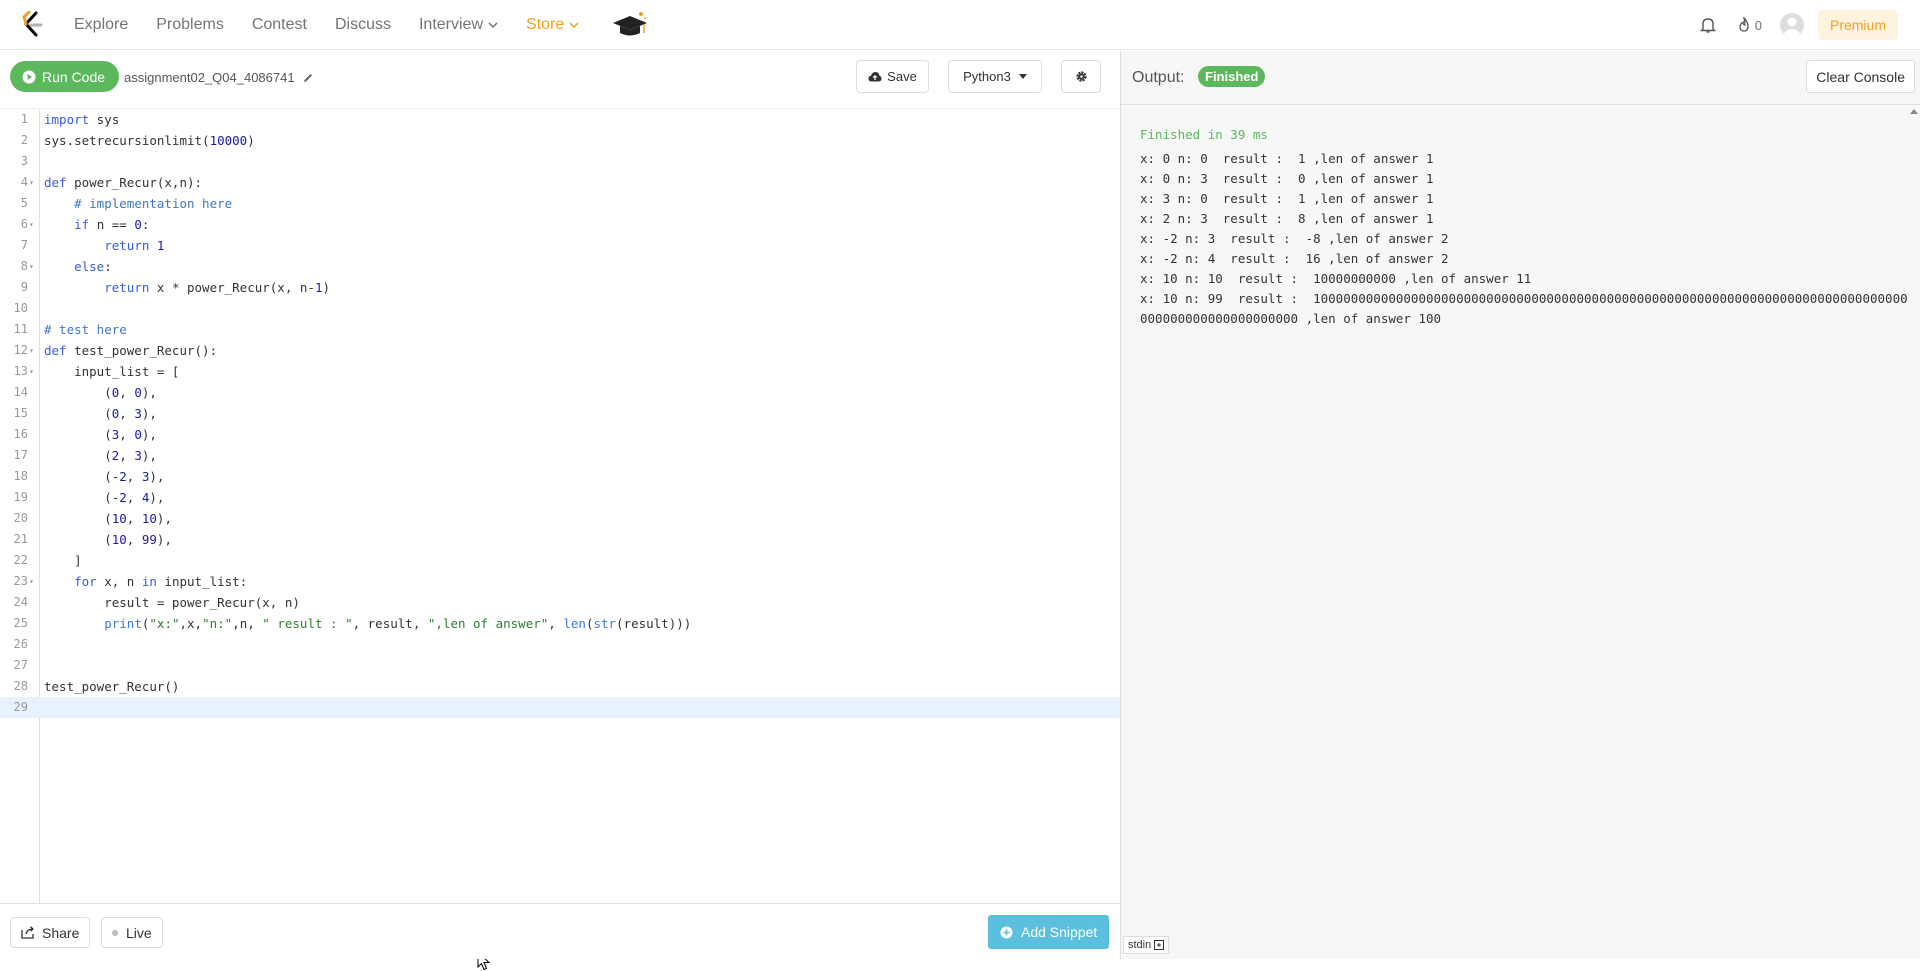  What do you see at coordinates (20, 623) in the screenshot?
I see `line-number: 25` at bounding box center [20, 623].